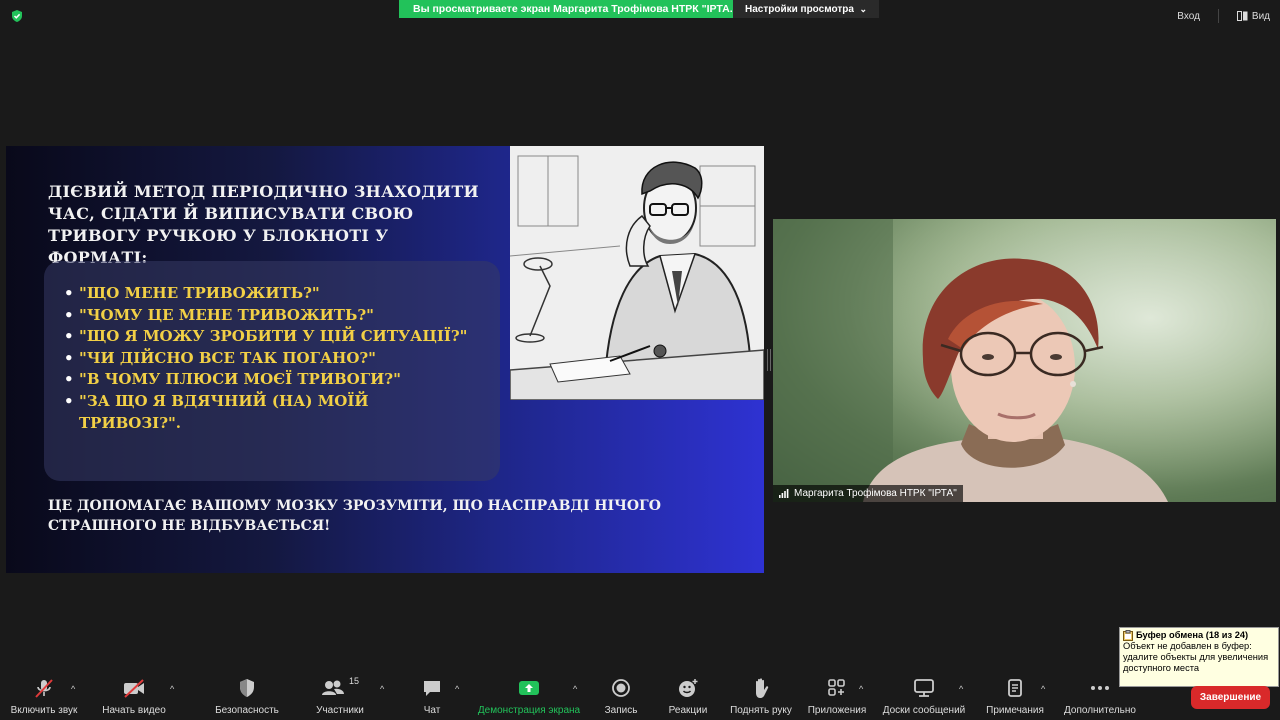 The height and width of the screenshot is (720, 1280). What do you see at coordinates (762, 688) in the screenshot?
I see `raise-hand-icon` at bounding box center [762, 688].